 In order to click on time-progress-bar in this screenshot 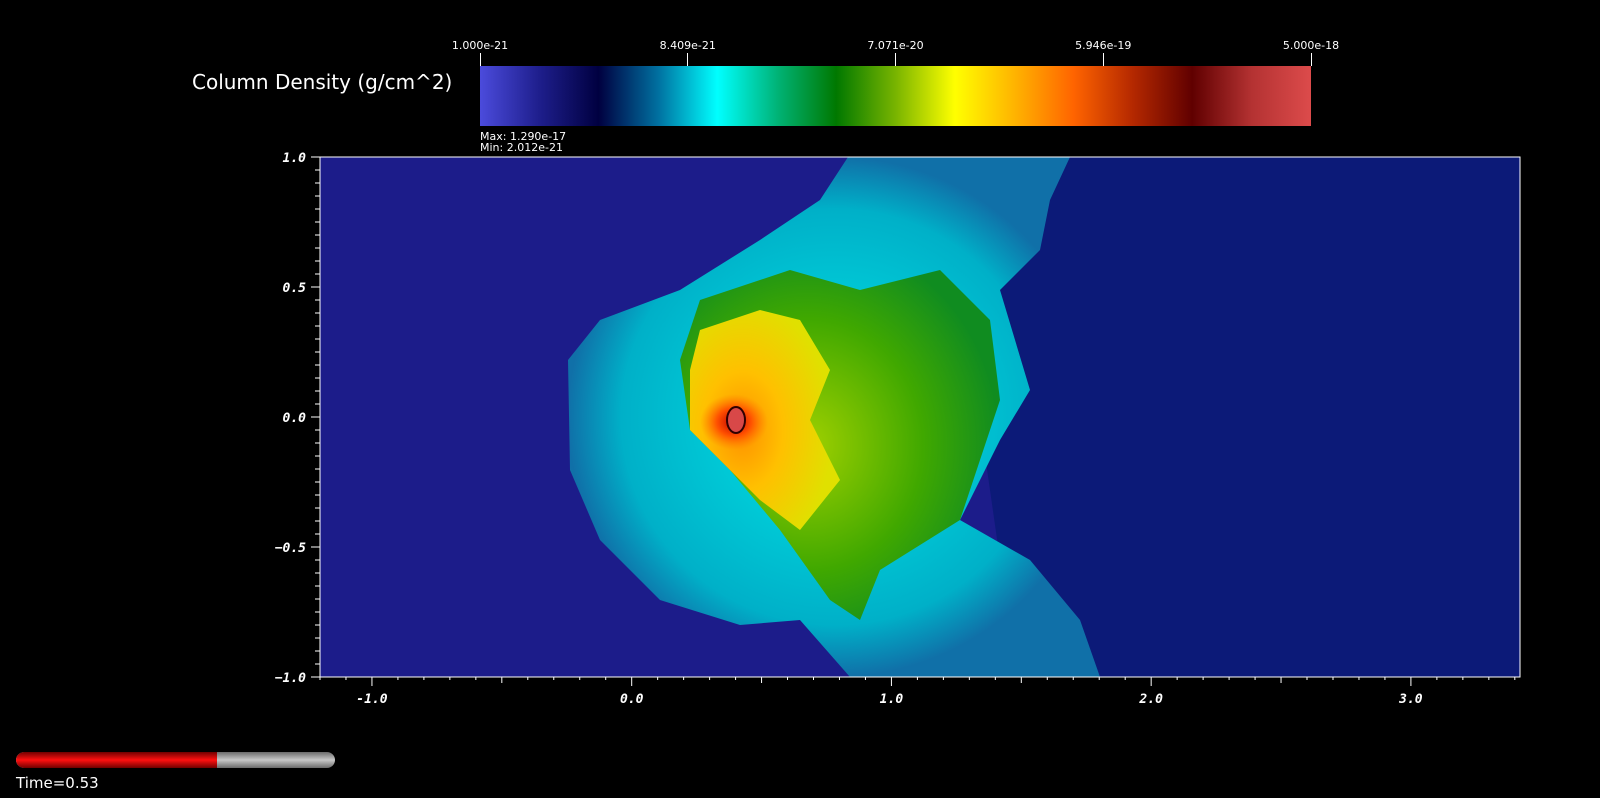, I will do `click(175, 760)`.